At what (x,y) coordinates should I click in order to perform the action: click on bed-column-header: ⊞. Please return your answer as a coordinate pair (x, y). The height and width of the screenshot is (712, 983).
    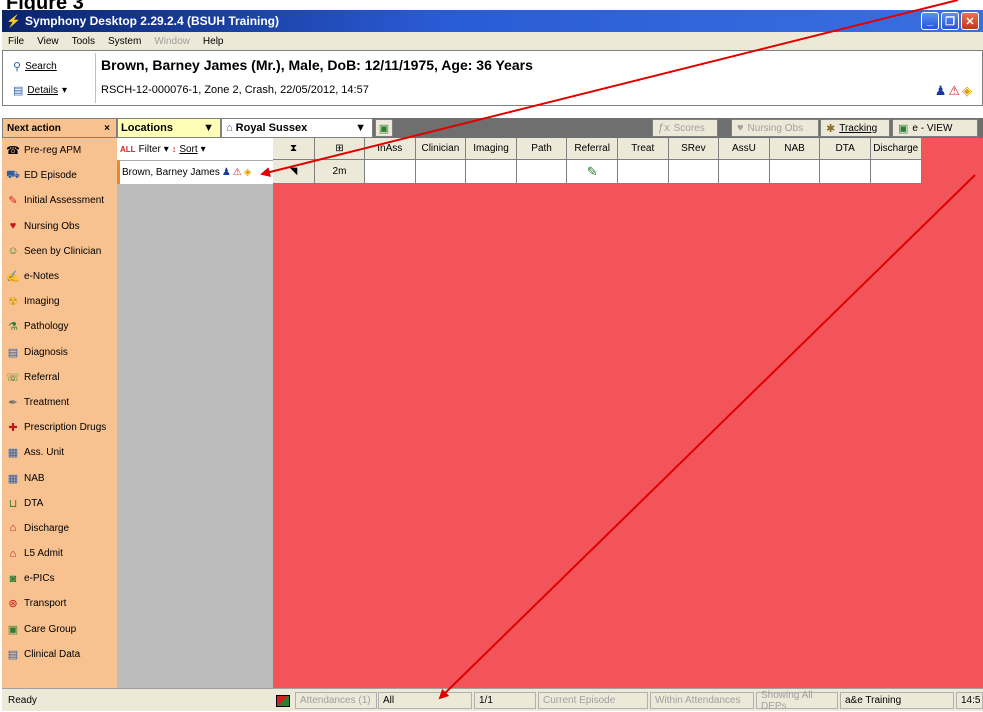
    Looking at the image, I should click on (340, 149).